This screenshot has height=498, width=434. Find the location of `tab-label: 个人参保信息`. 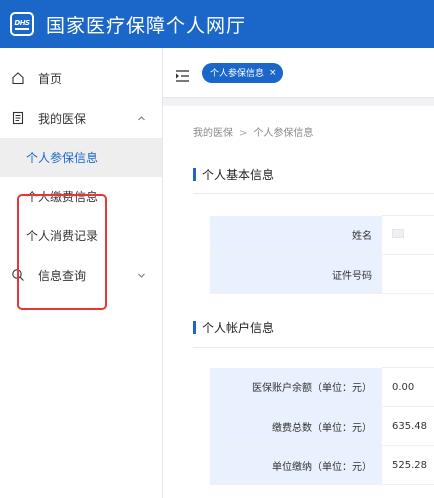

tab-label: 个人参保信息 is located at coordinates (237, 74).